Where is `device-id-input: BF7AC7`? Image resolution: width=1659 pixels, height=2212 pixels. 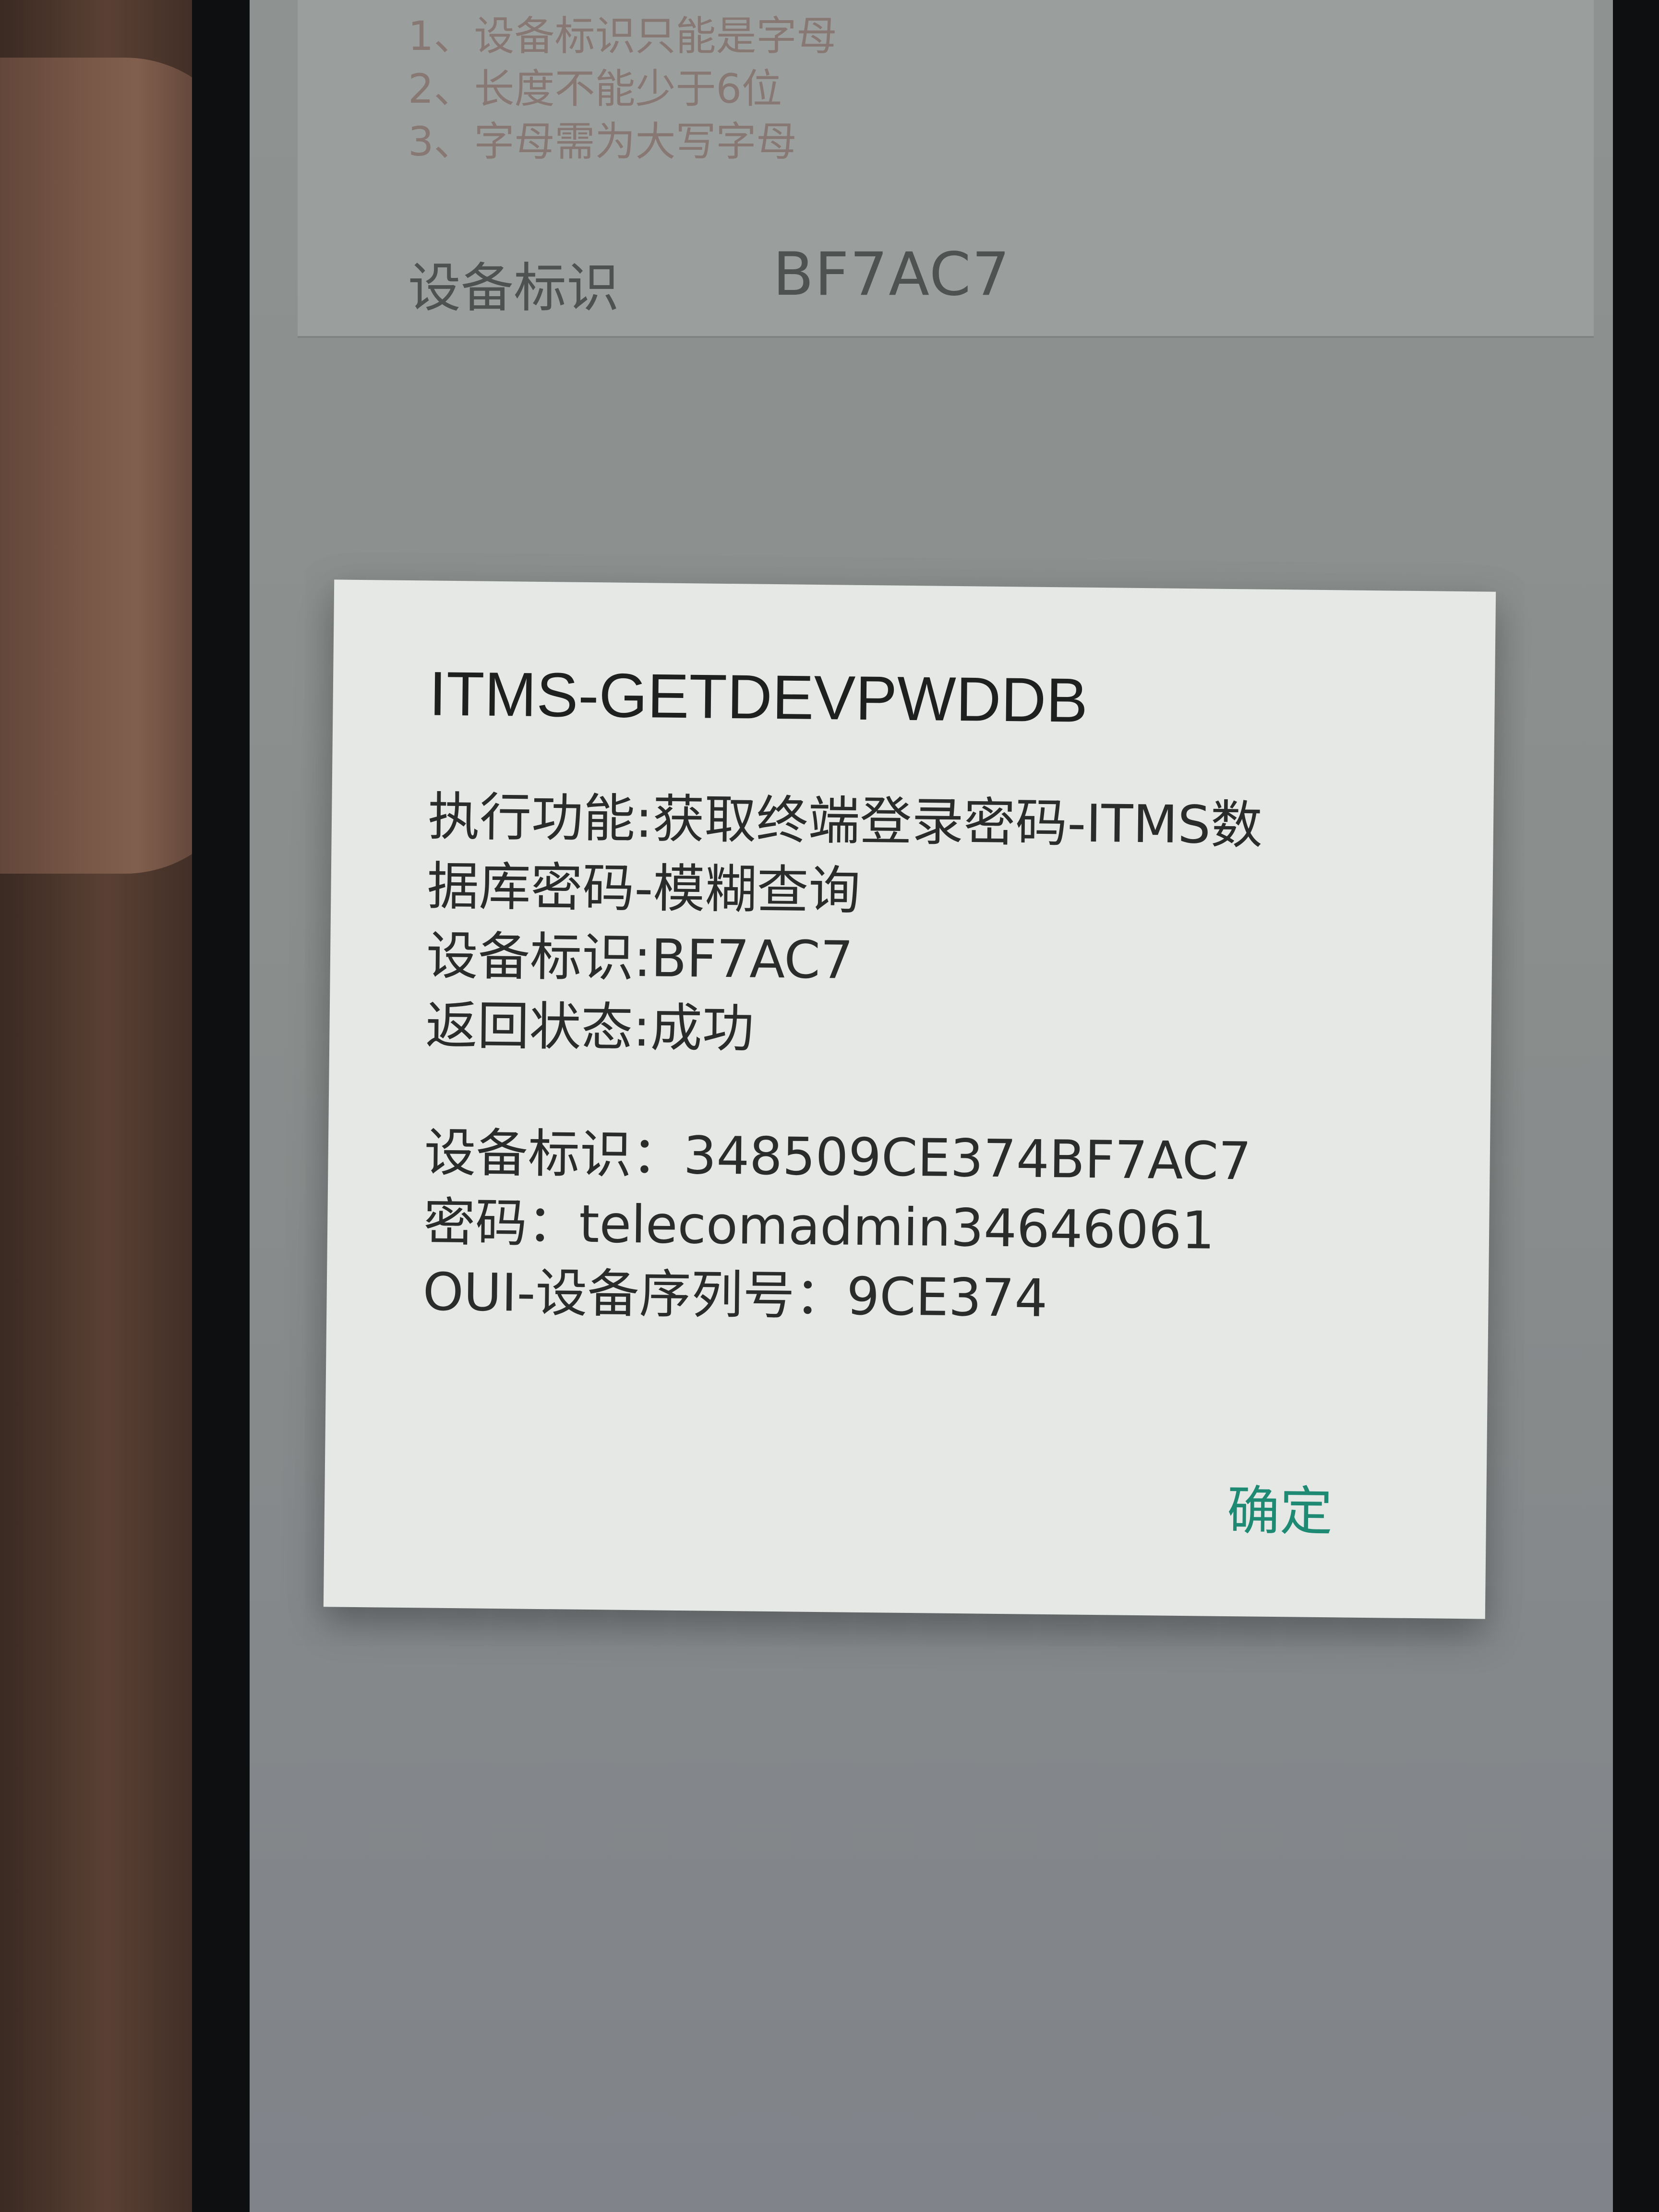
device-id-input: BF7AC7 is located at coordinates (892, 275).